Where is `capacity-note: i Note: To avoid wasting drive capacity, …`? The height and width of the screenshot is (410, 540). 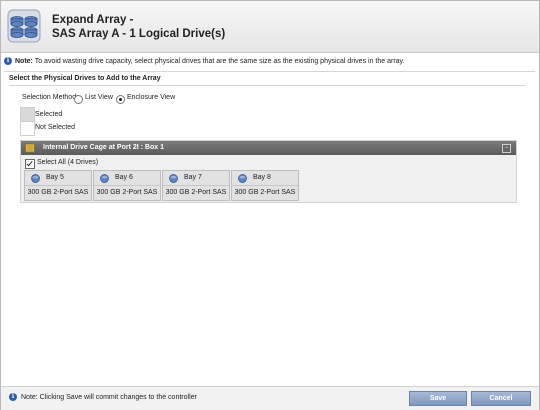
capacity-note: i Note: To avoid wasting drive capacity, … is located at coordinates (269, 62).